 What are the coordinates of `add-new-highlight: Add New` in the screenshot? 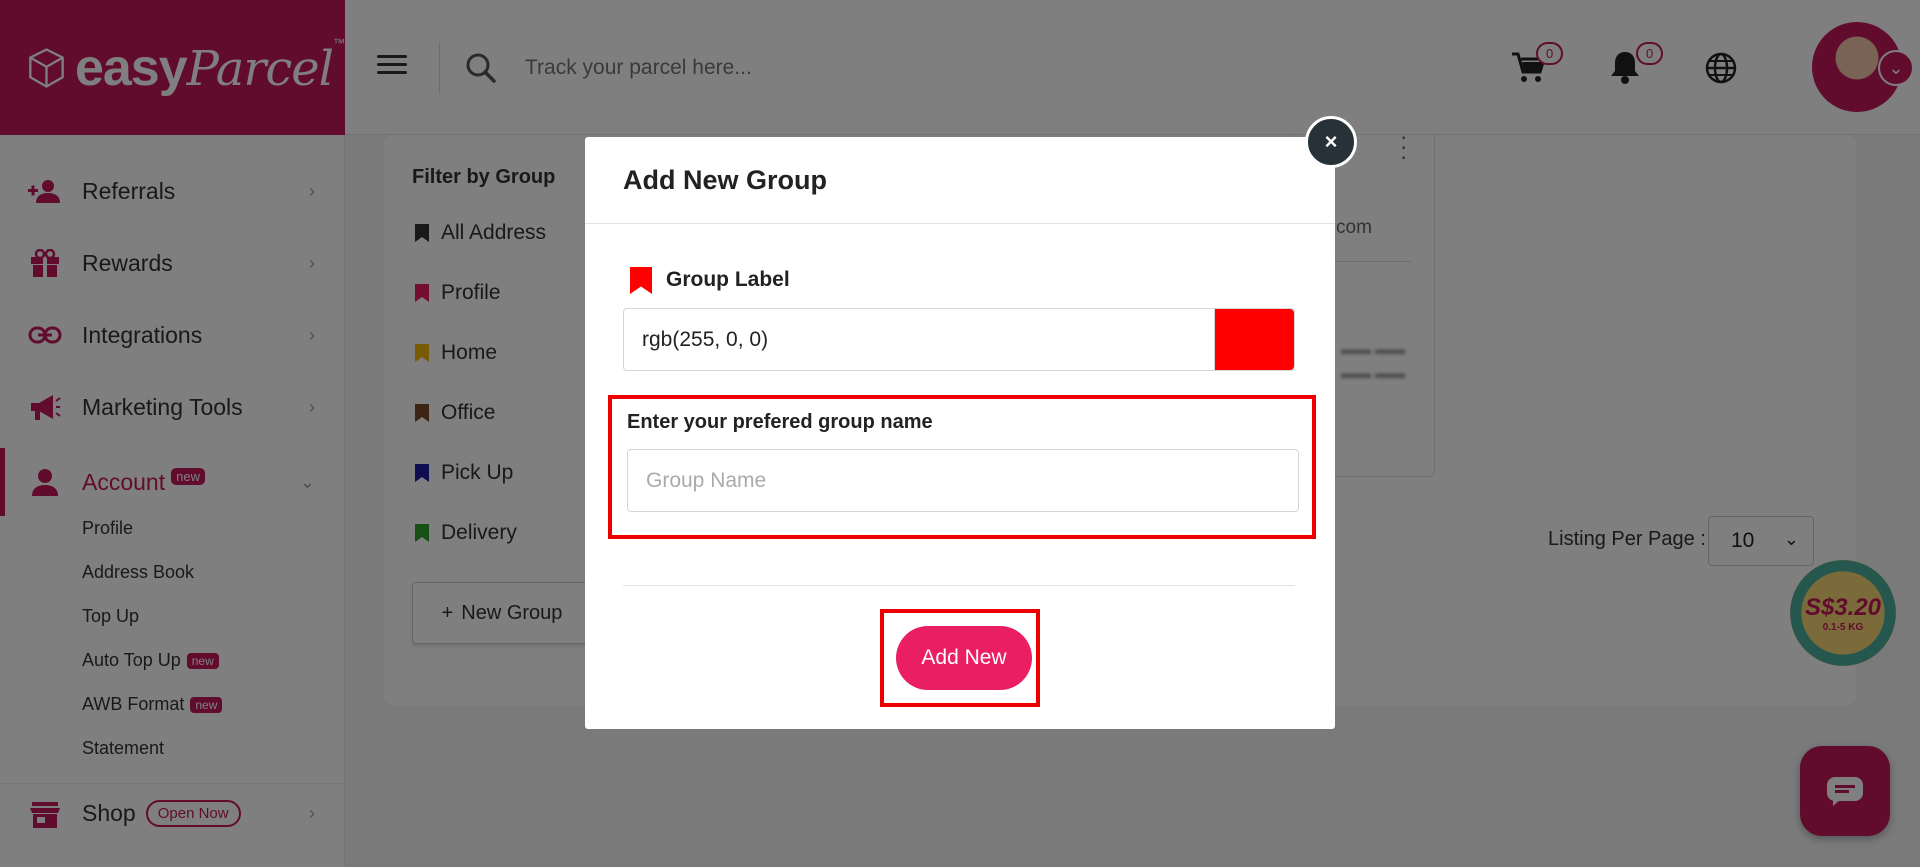 It's located at (960, 658).